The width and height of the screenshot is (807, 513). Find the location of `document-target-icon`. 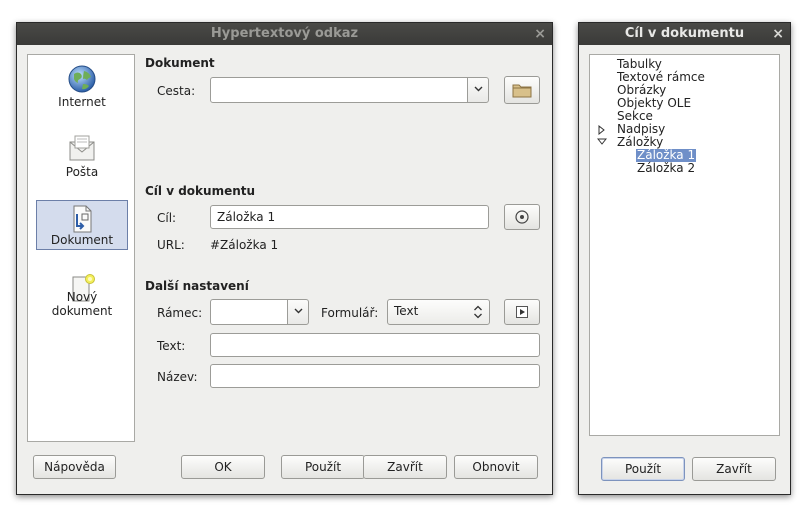

document-target-icon is located at coordinates (82, 219).